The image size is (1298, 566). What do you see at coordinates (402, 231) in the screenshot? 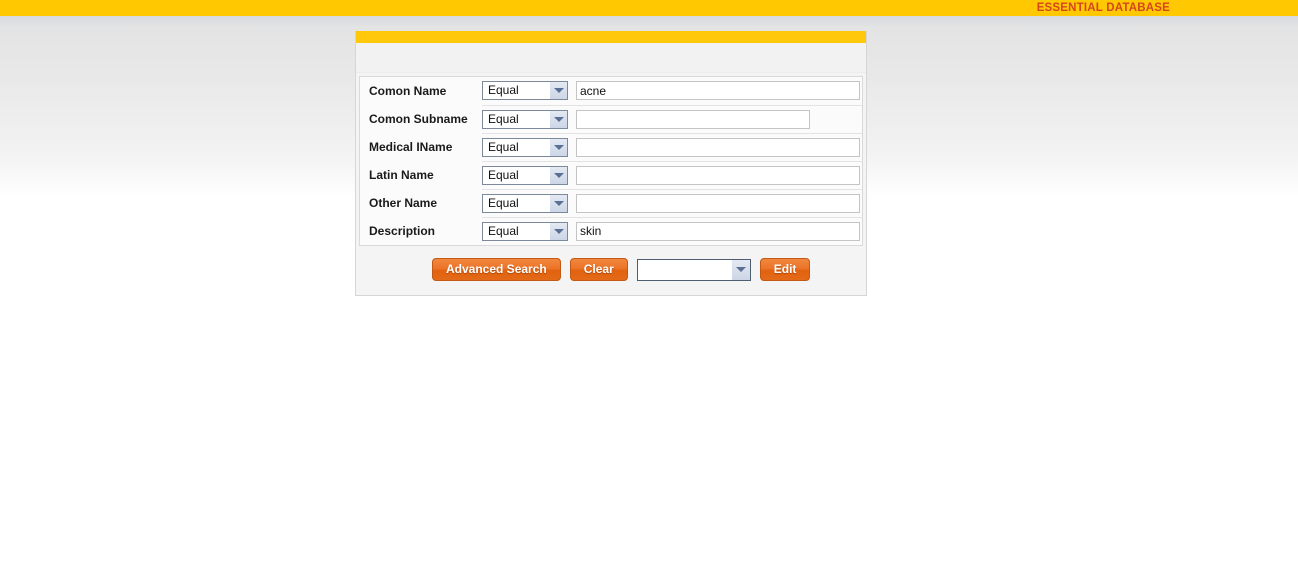
I see `field-label: Description` at bounding box center [402, 231].